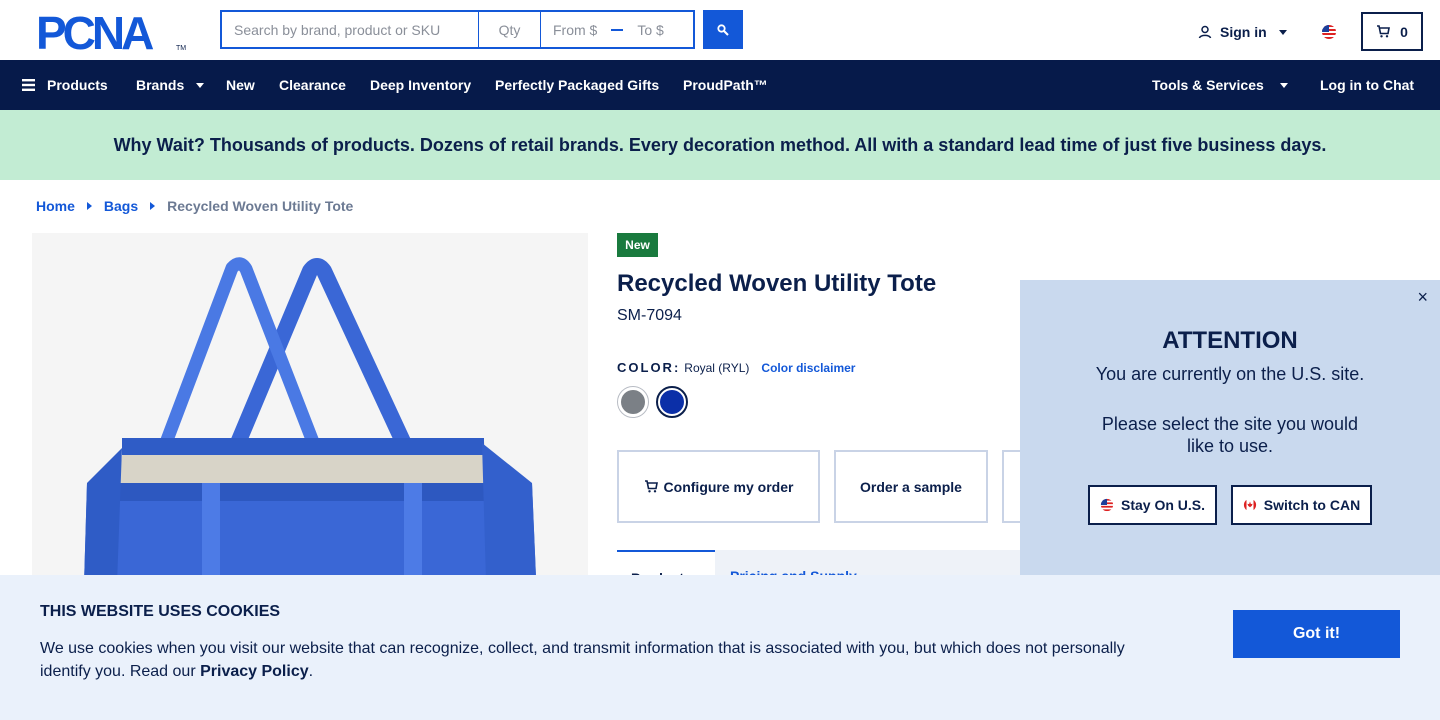 The image size is (1440, 720). Describe the element at coordinates (28, 85) in the screenshot. I see `menu-icon` at that location.